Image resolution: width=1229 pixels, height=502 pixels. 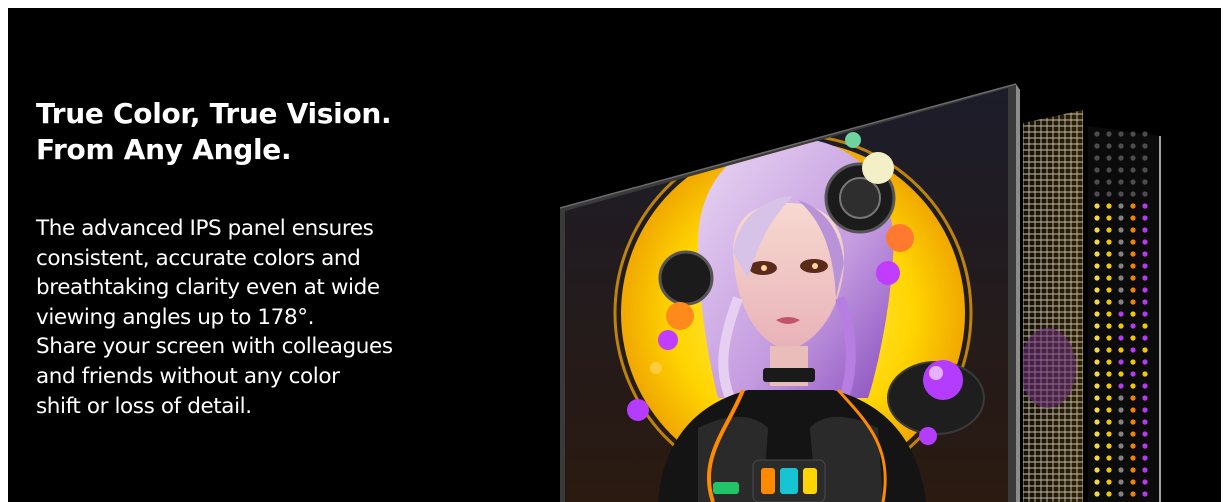 I want to click on description-line: consistent, accurate colors and, so click(x=198, y=258).